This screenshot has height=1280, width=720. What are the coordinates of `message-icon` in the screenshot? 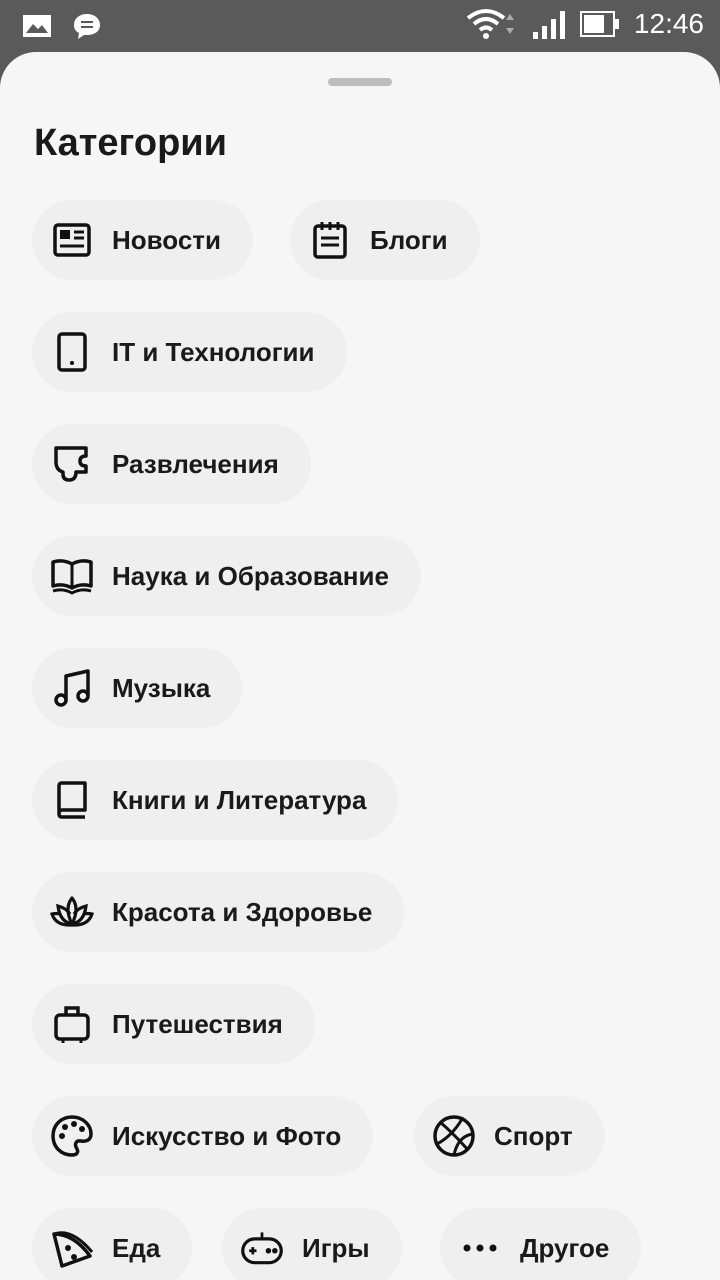 It's located at (87, 26).